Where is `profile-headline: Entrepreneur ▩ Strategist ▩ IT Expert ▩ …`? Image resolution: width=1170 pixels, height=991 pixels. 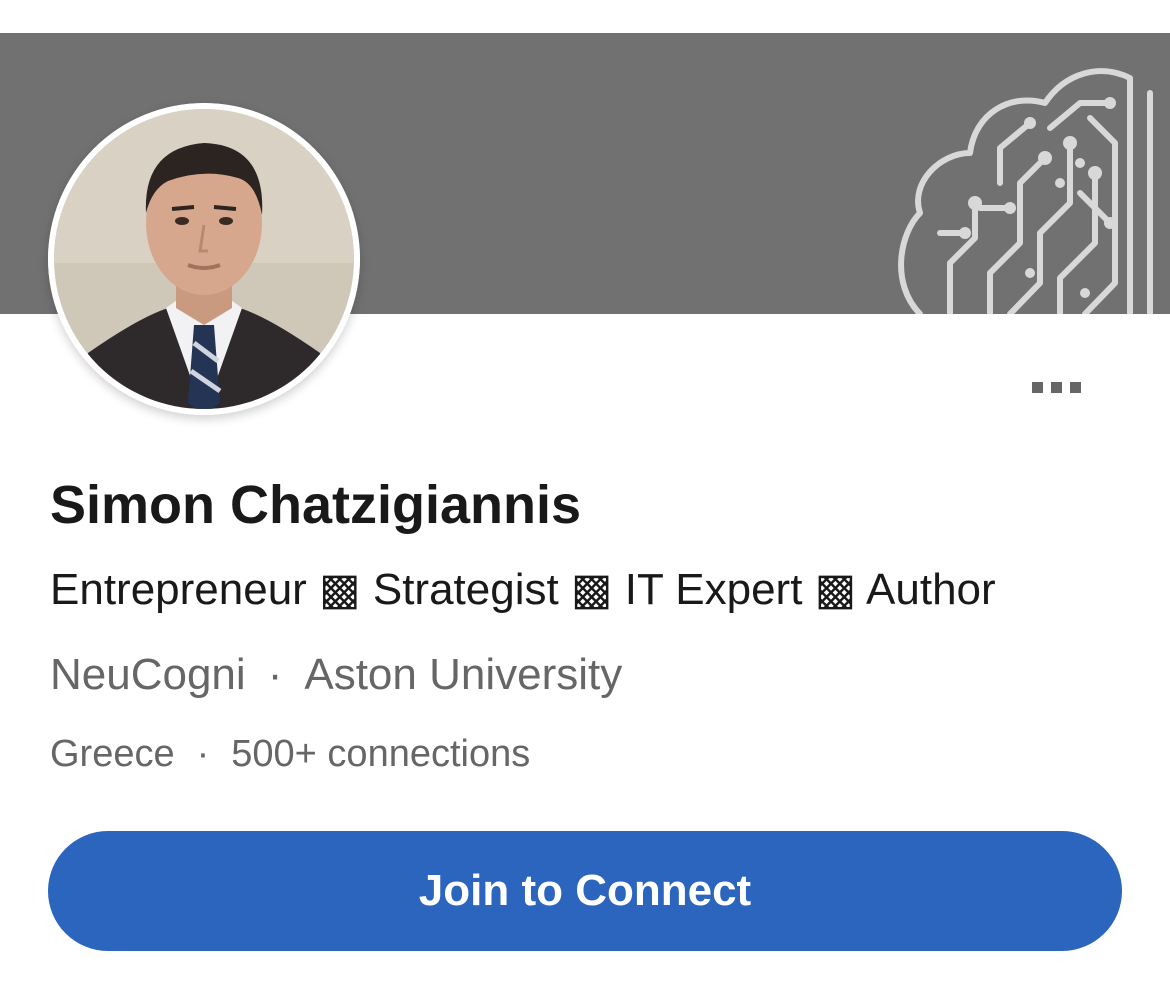 profile-headline: Entrepreneur ▩ Strategist ▩ IT Expert ▩ … is located at coordinates (523, 589).